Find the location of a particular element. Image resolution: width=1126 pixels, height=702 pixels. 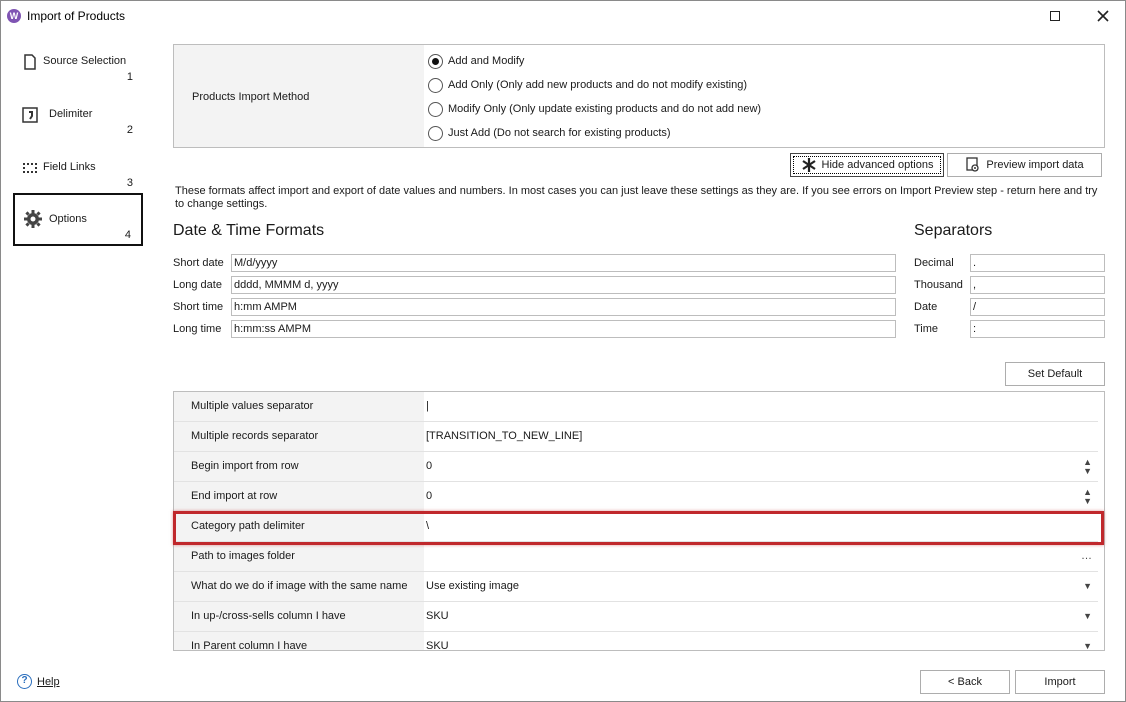

grid-row-value: Use existing image is located at coordinates (761, 586).